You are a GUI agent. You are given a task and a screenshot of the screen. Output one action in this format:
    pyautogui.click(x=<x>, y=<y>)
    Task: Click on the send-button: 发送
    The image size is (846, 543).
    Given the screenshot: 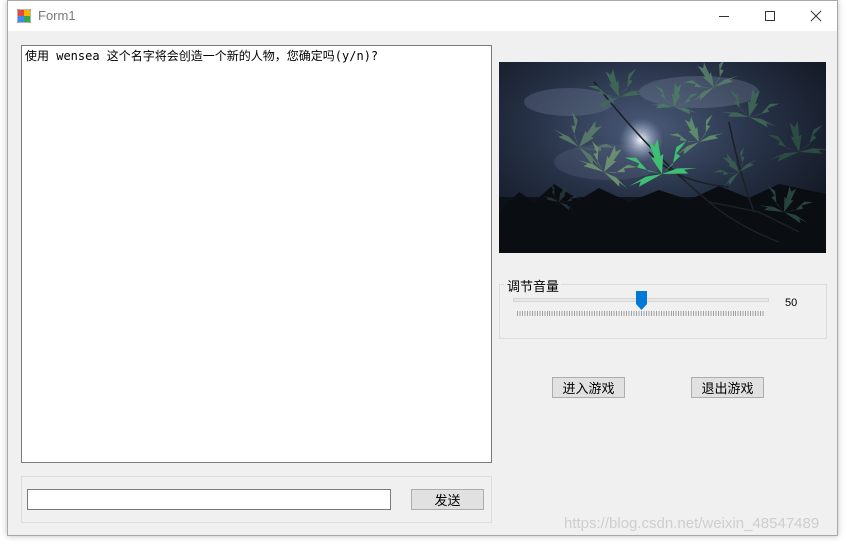 What is the action you would take?
    pyautogui.click(x=447, y=499)
    